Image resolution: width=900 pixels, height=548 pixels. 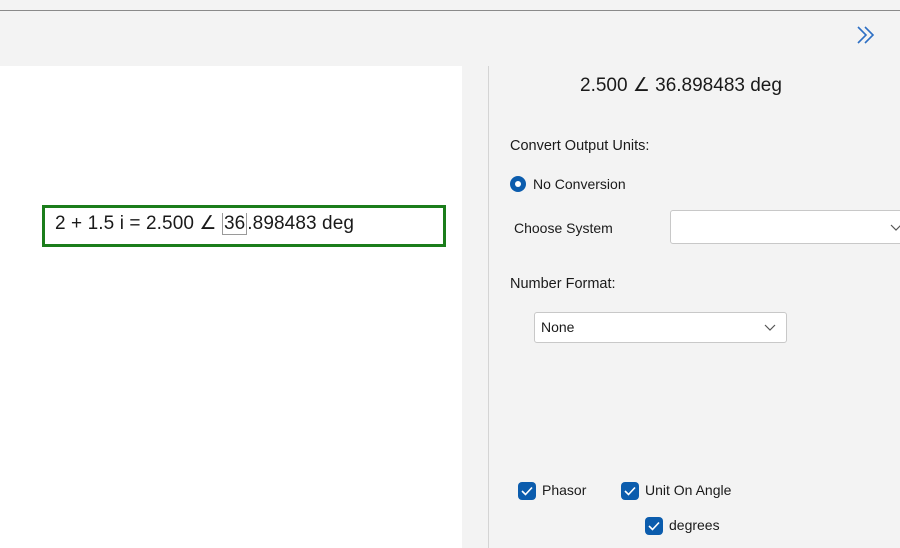 I want to click on phasor-label: Phasor, so click(x=564, y=490).